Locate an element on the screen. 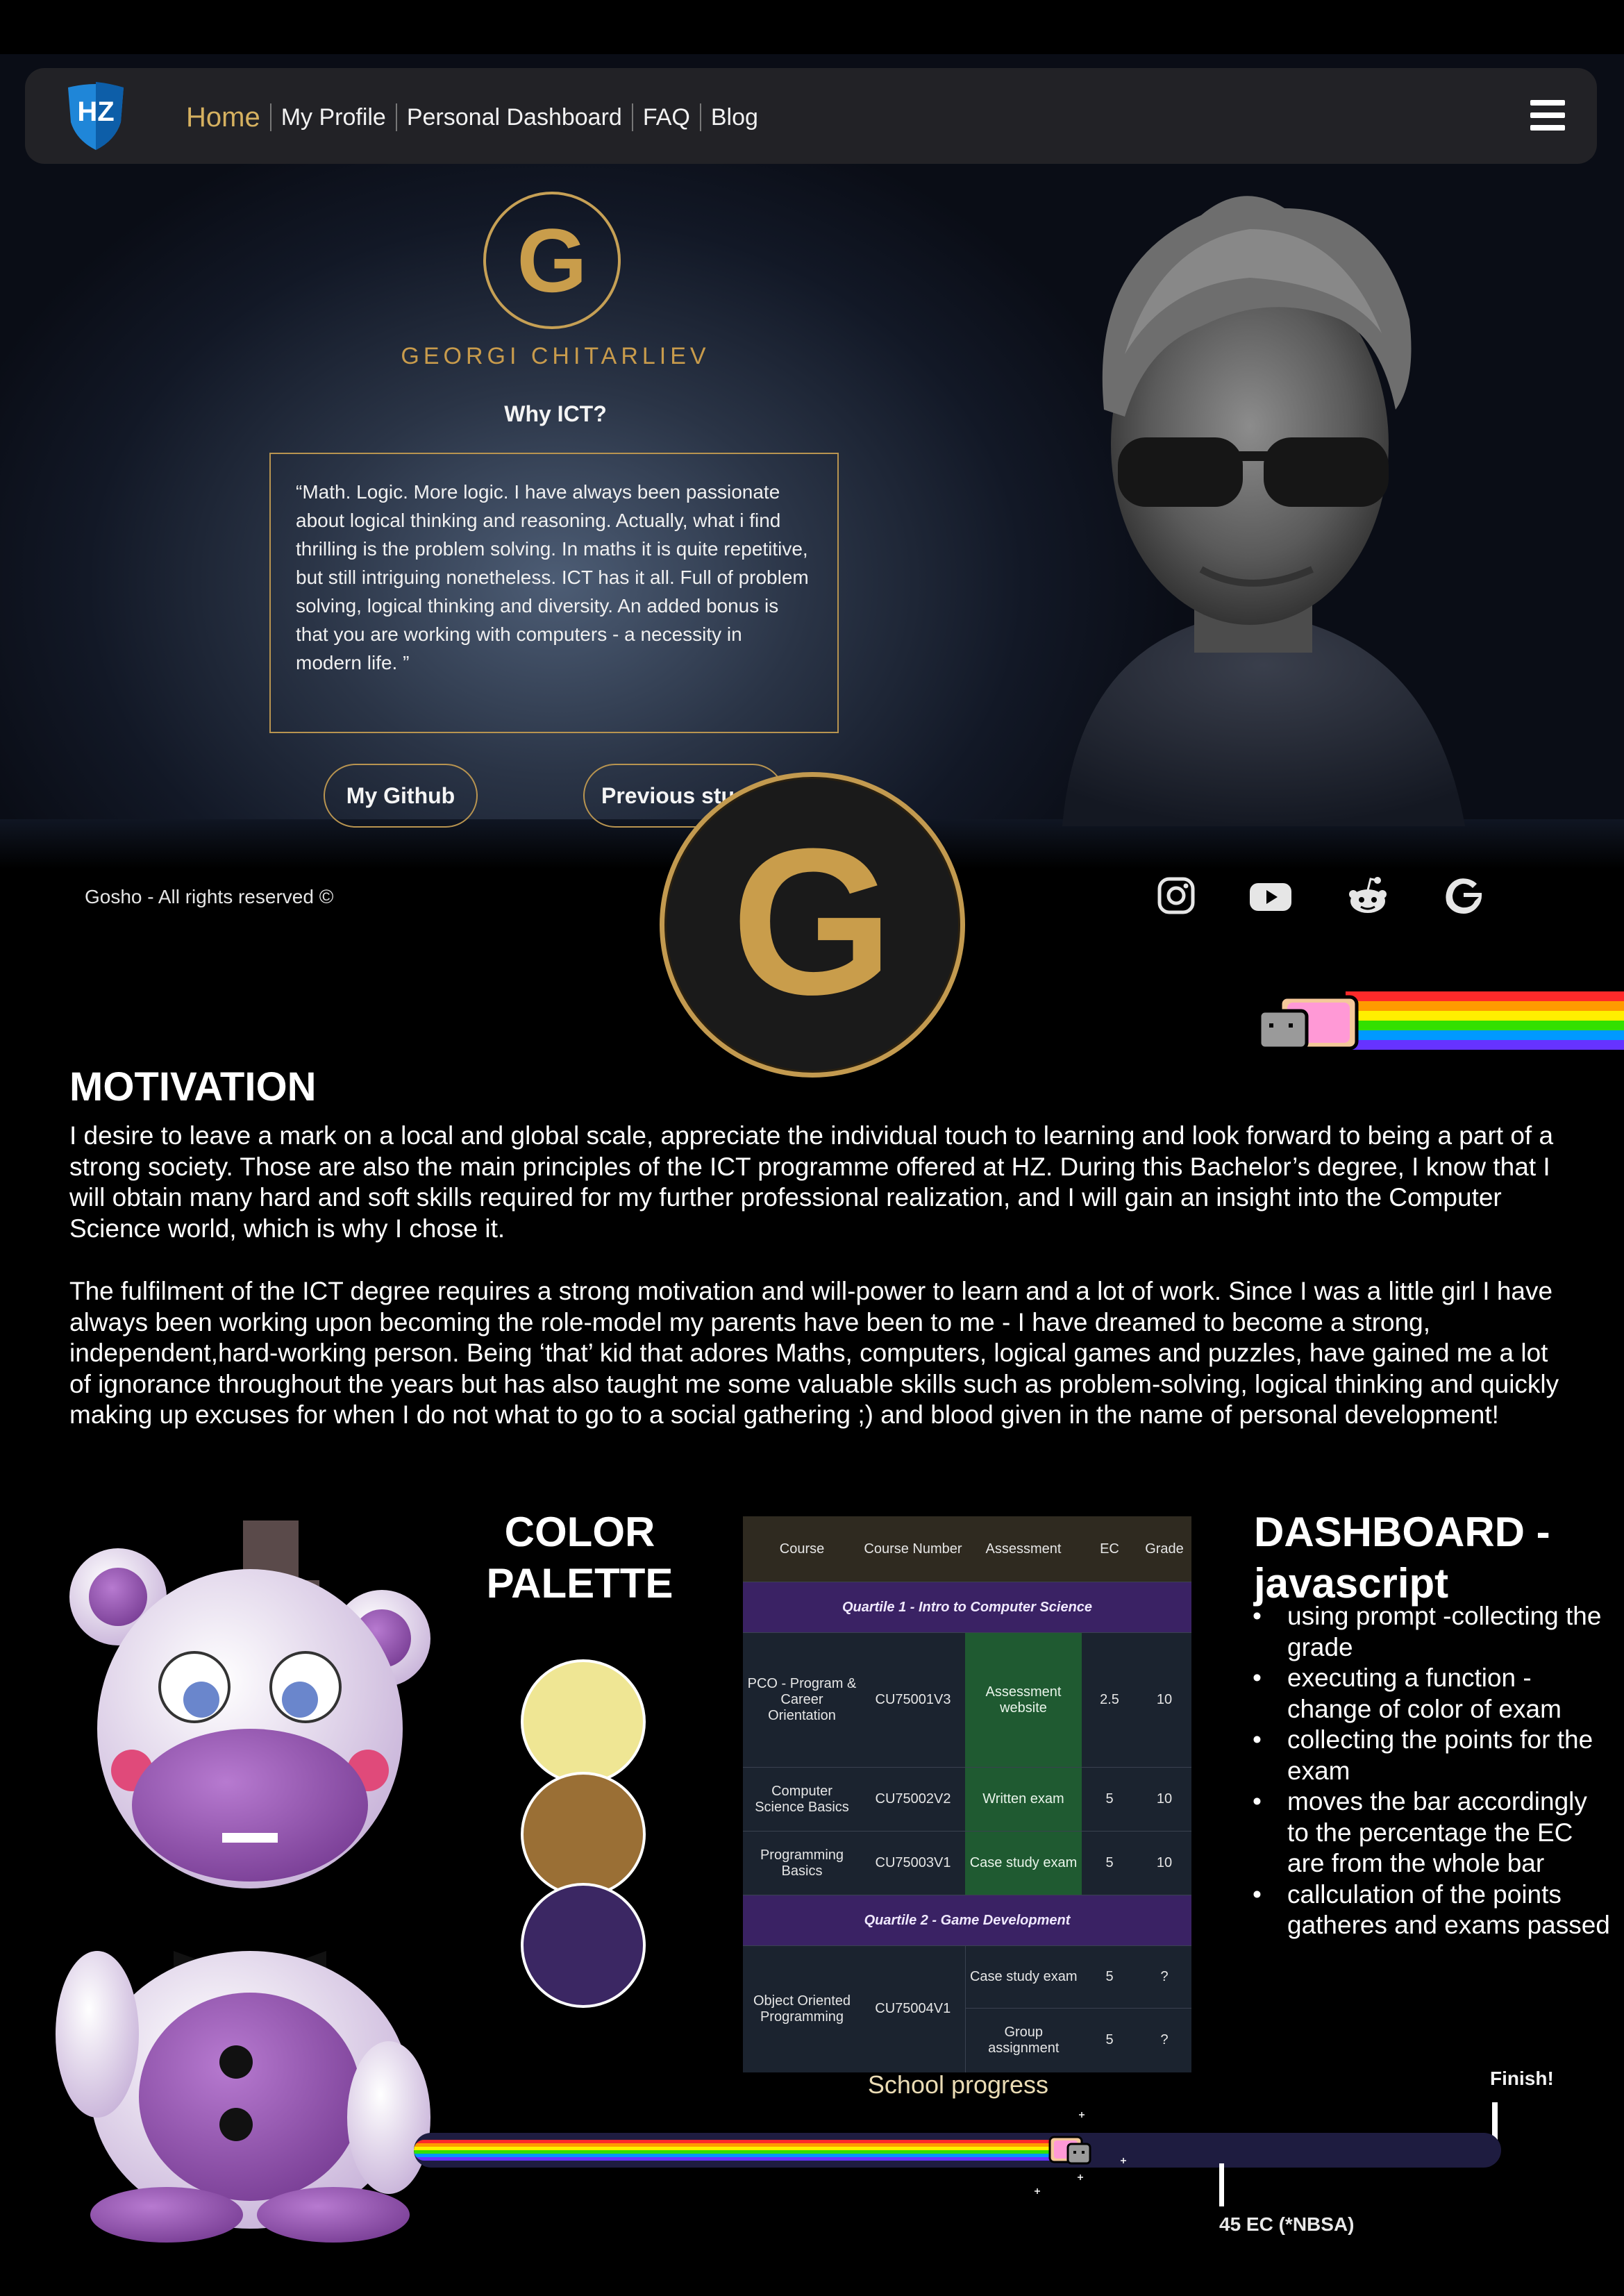 This screenshot has width=1624, height=2296. hamburger-menu-icon is located at coordinates (1548, 115).